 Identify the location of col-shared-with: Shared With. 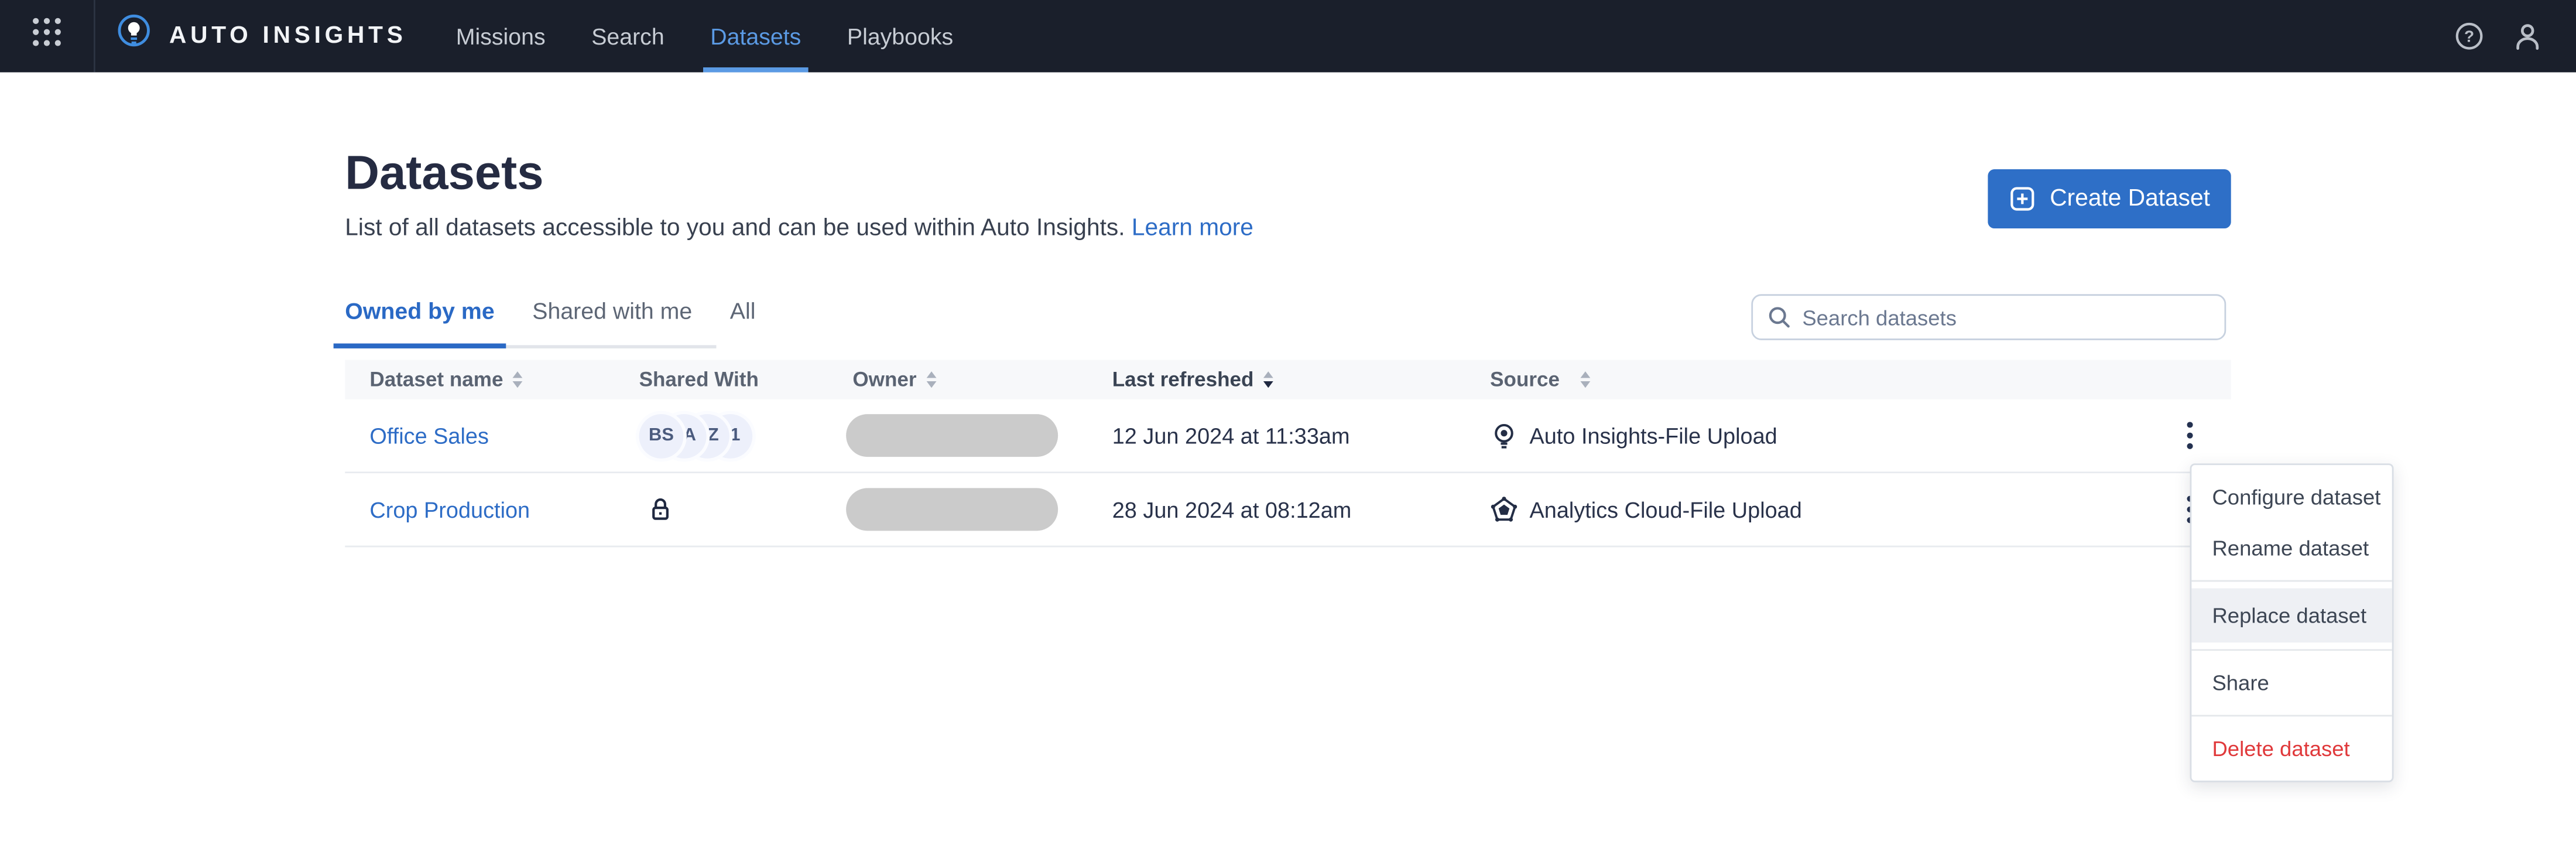
(699, 379).